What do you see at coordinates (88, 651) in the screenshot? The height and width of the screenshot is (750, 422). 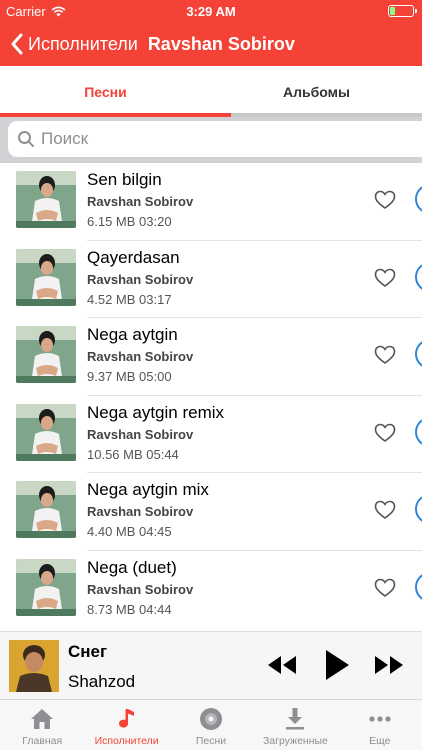 I see `now-playing-title: Снег` at bounding box center [88, 651].